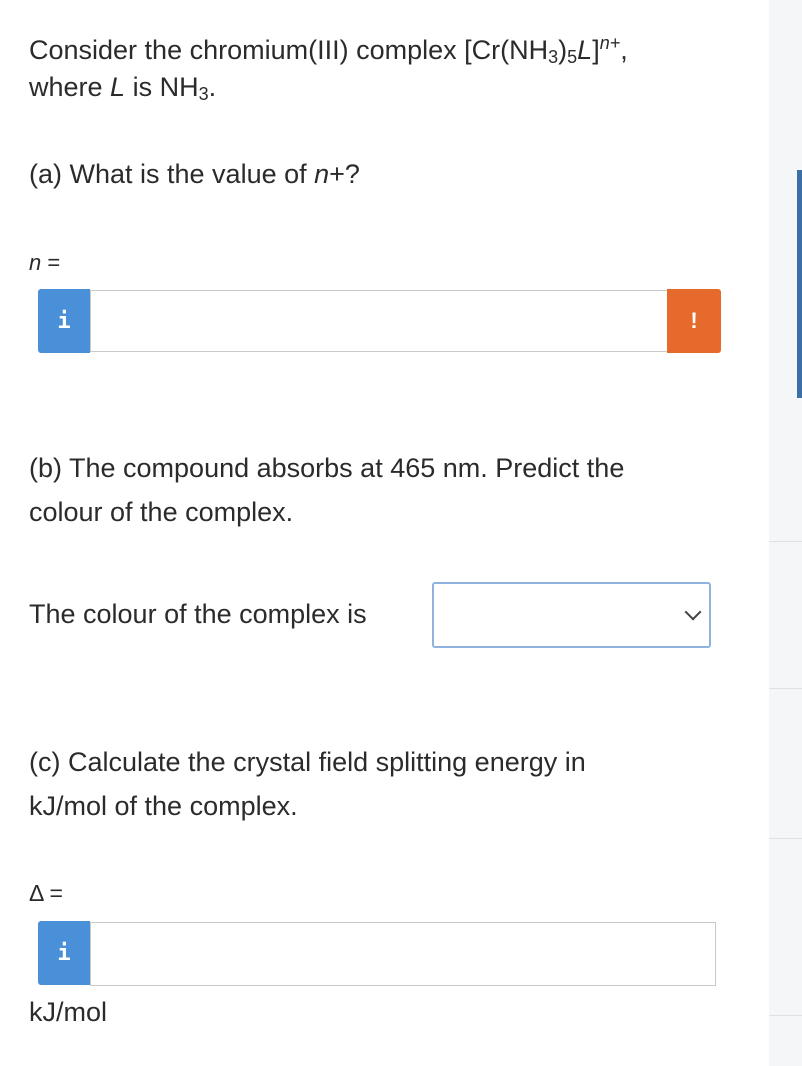 The height and width of the screenshot is (1066, 802). What do you see at coordinates (610, 43) in the screenshot?
I see `charge-superscript: n+` at bounding box center [610, 43].